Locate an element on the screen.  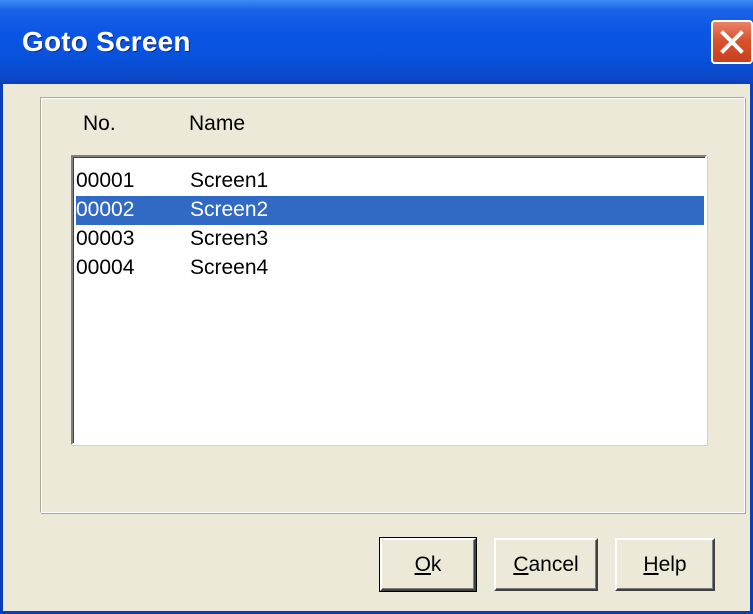
ok-button: Ok is located at coordinates (428, 564).